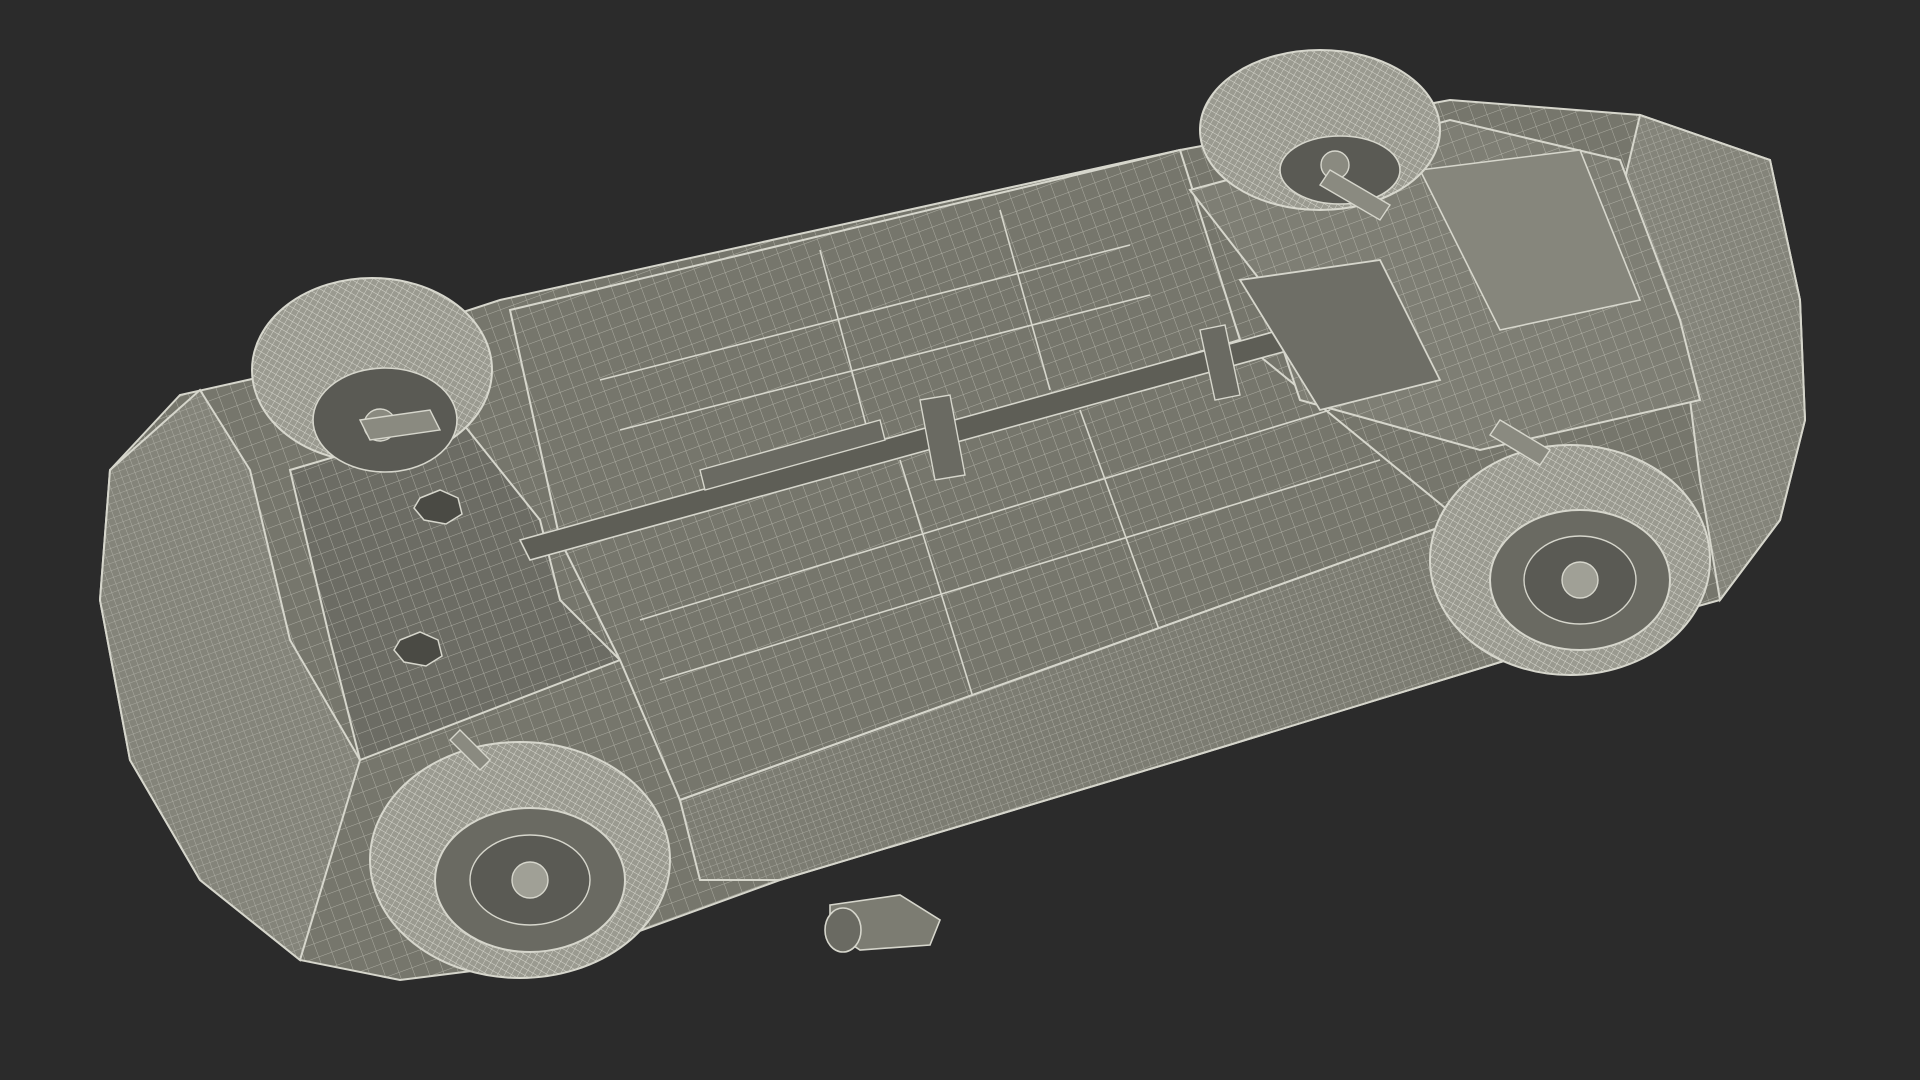 The image size is (1920, 1080). What do you see at coordinates (1570, 560) in the screenshot?
I see `wheel-rear-bottom` at bounding box center [1570, 560].